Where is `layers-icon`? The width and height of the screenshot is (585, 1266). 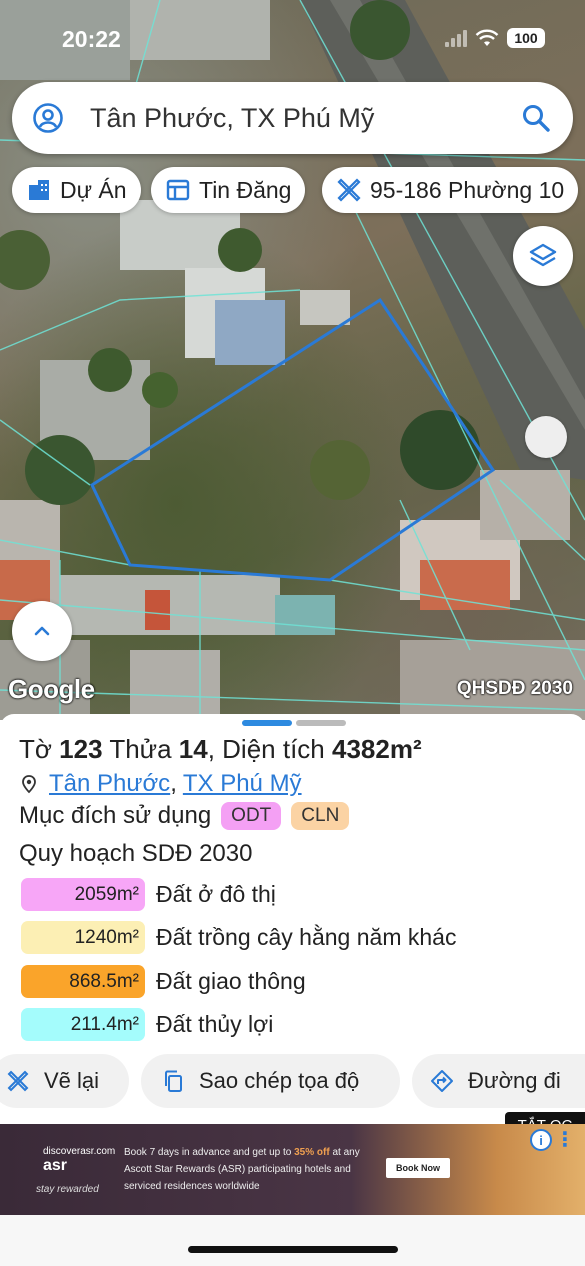 layers-icon is located at coordinates (543, 255).